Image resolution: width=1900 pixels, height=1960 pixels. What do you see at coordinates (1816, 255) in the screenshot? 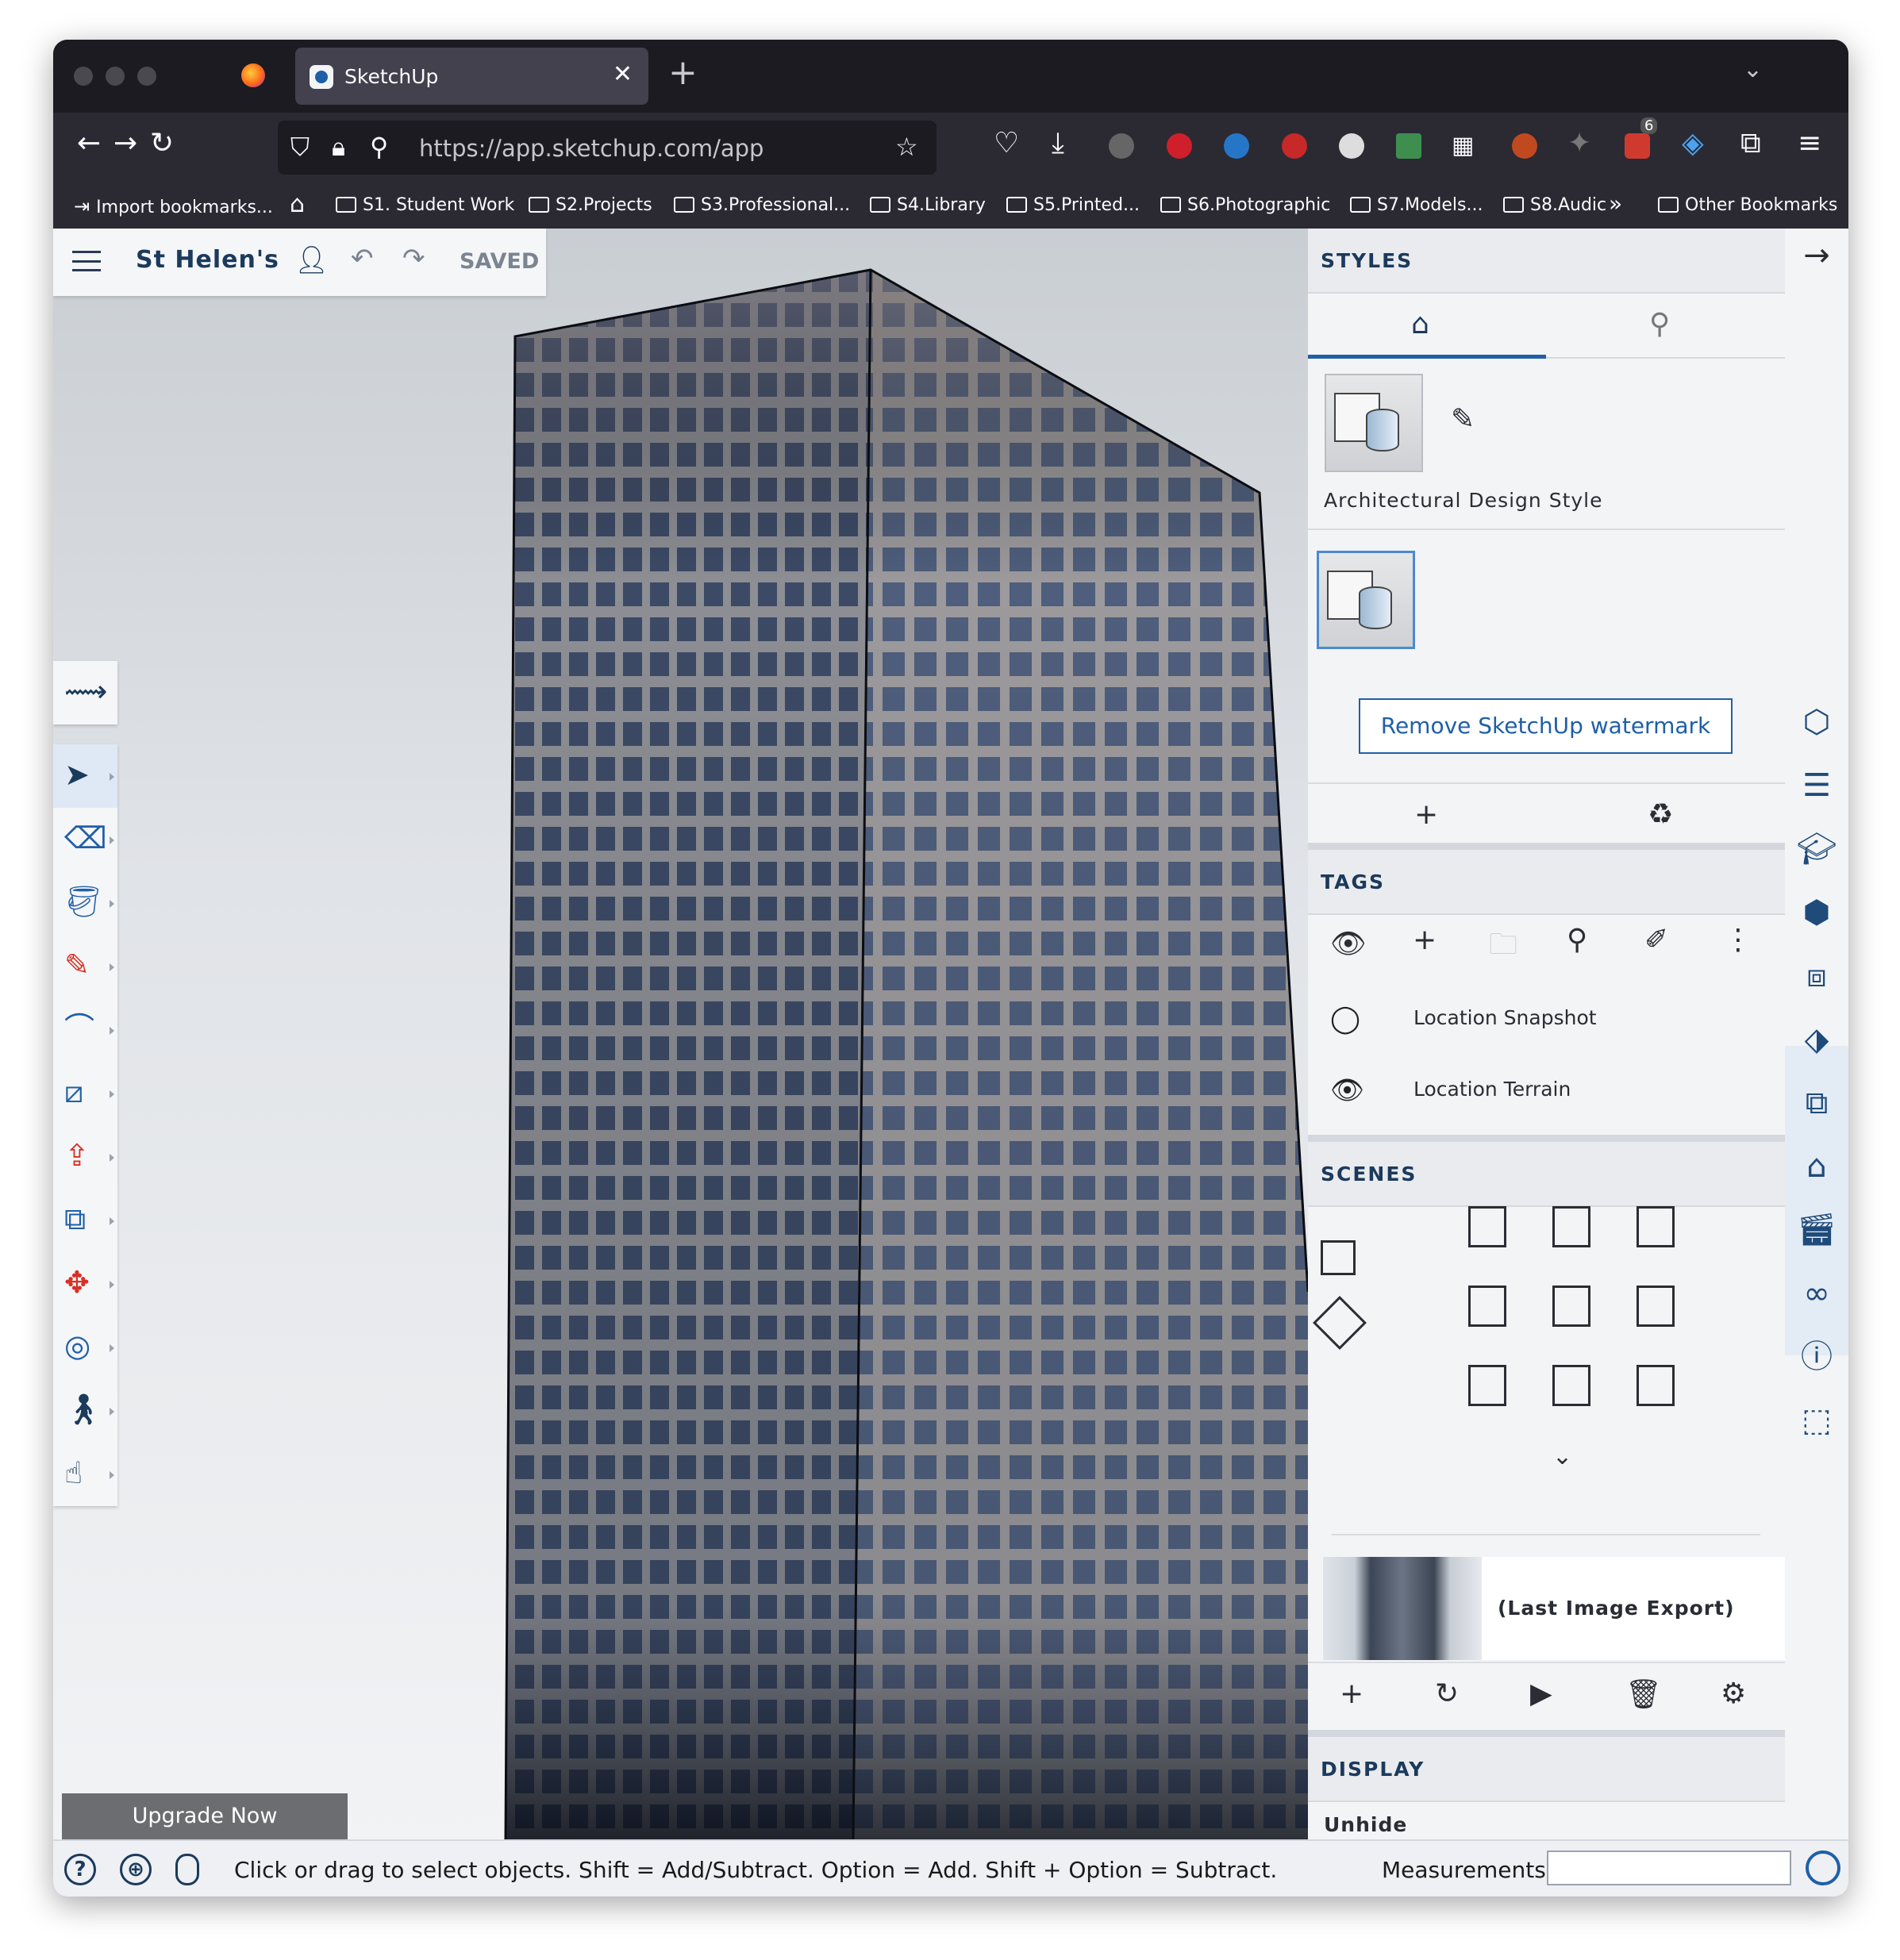
I see `collapse-panel-arrow-icon: →` at bounding box center [1816, 255].